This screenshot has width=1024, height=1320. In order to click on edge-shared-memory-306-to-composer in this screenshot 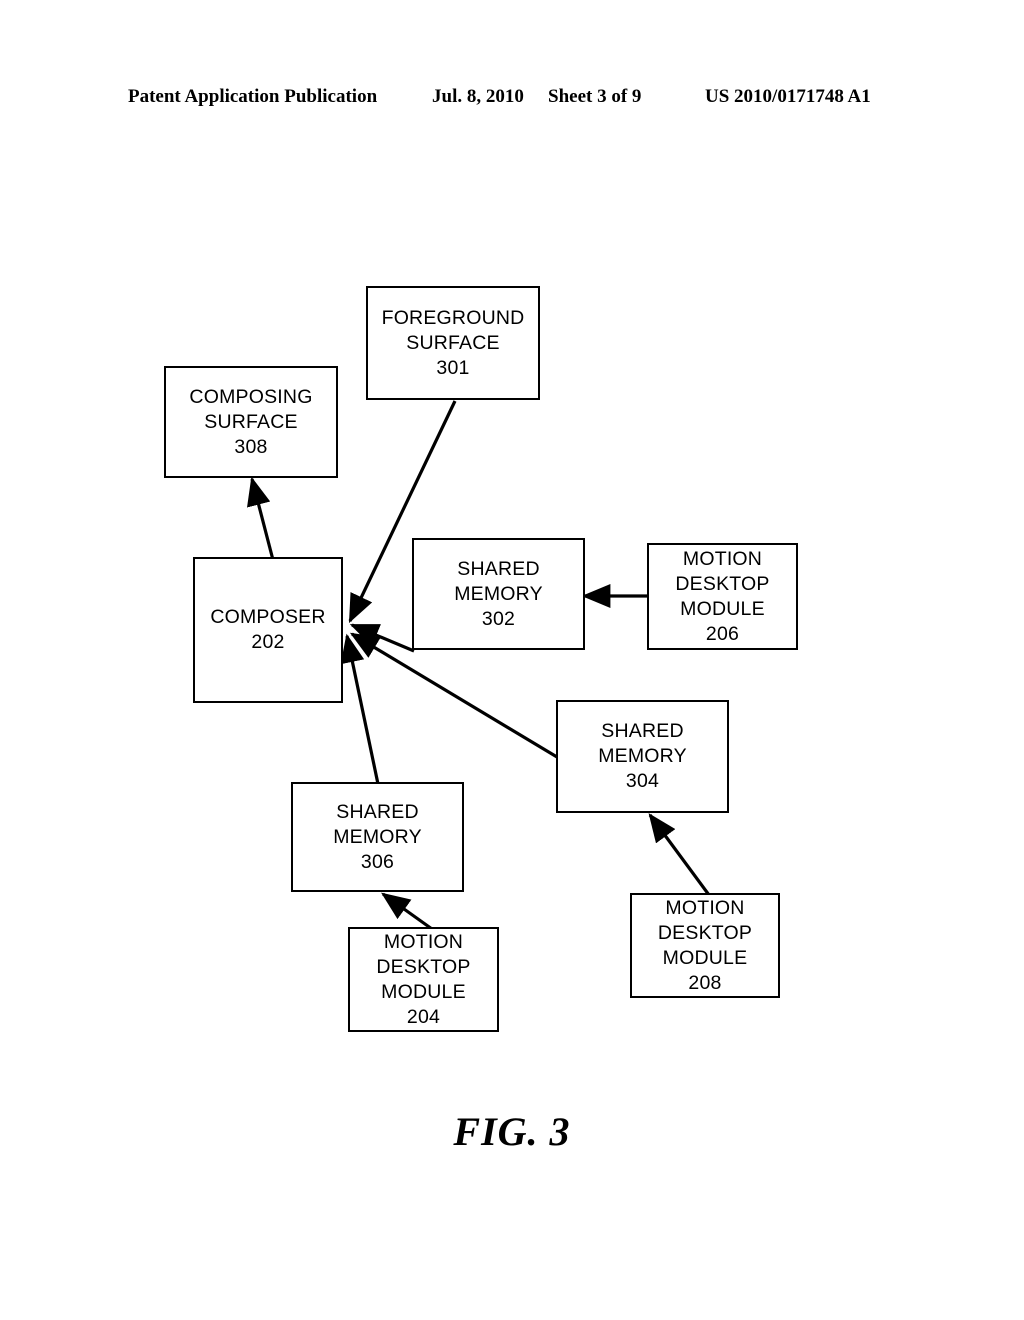, I will do `click(360, 709)`.